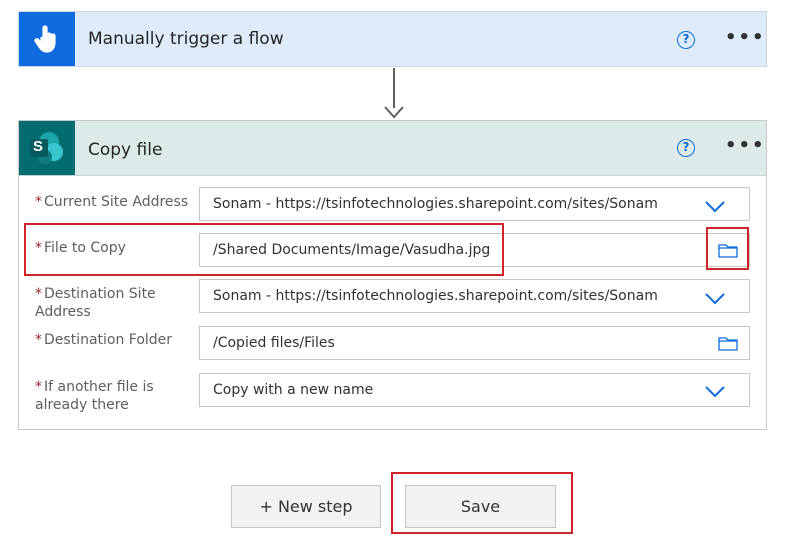 This screenshot has height=537, width=800. I want to click on if-another-file-dropdown: Copy with a new name, so click(474, 390).